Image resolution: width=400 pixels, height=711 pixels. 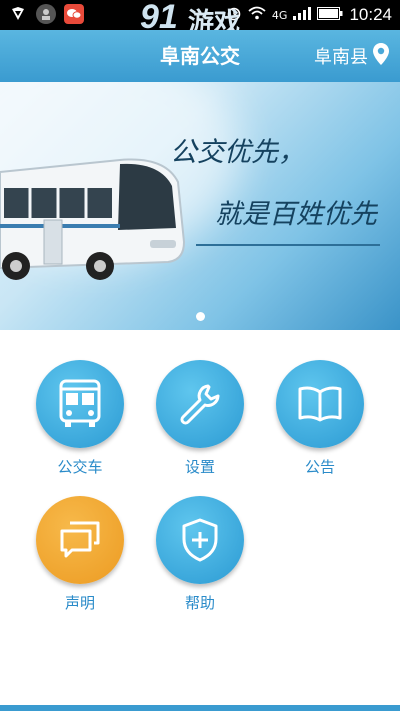 I want to click on menu-item-help: 帮助, so click(x=200, y=554).